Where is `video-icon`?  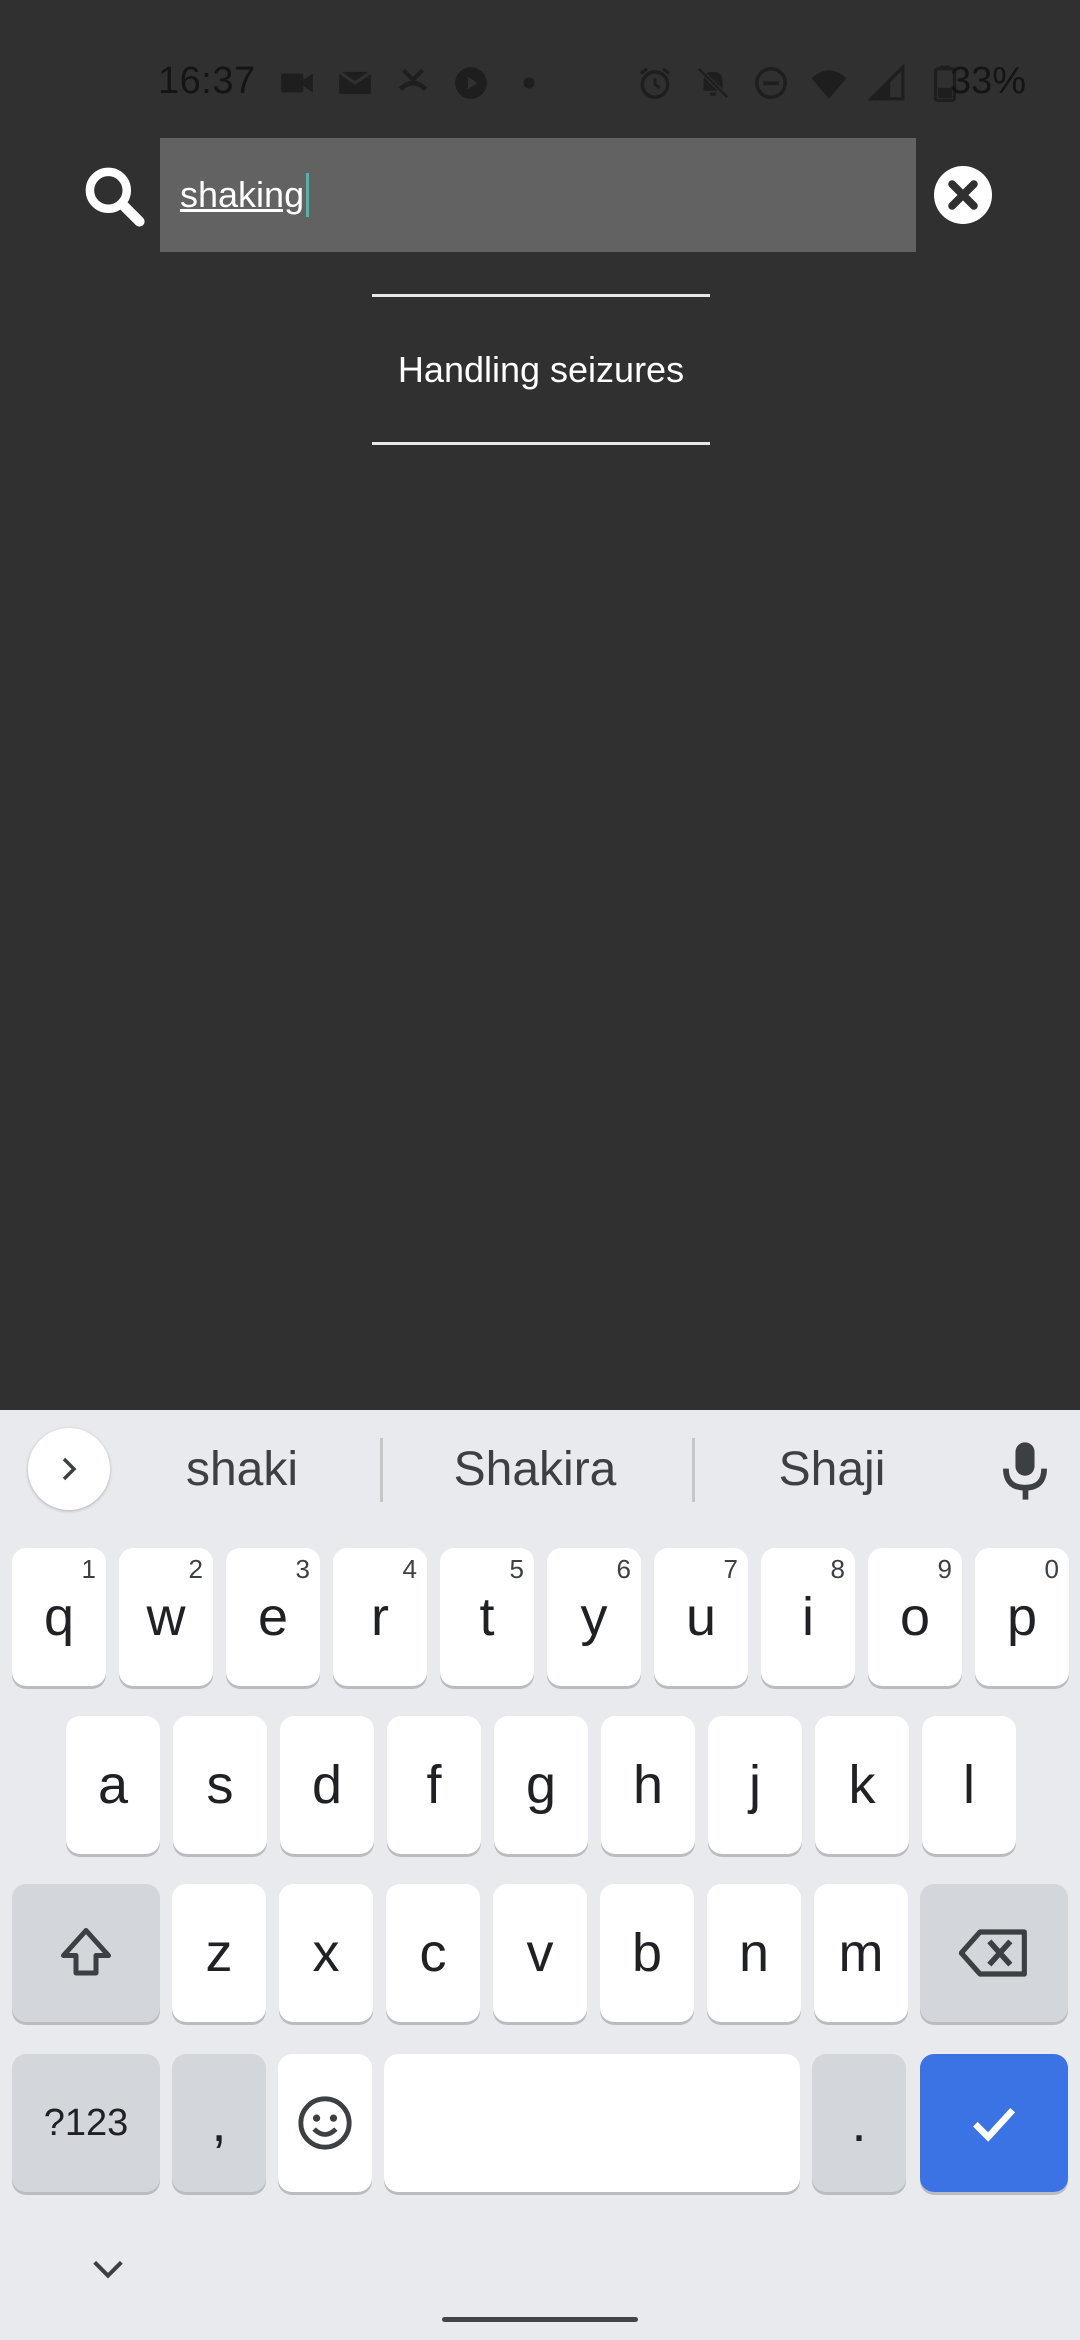 video-icon is located at coordinates (297, 83).